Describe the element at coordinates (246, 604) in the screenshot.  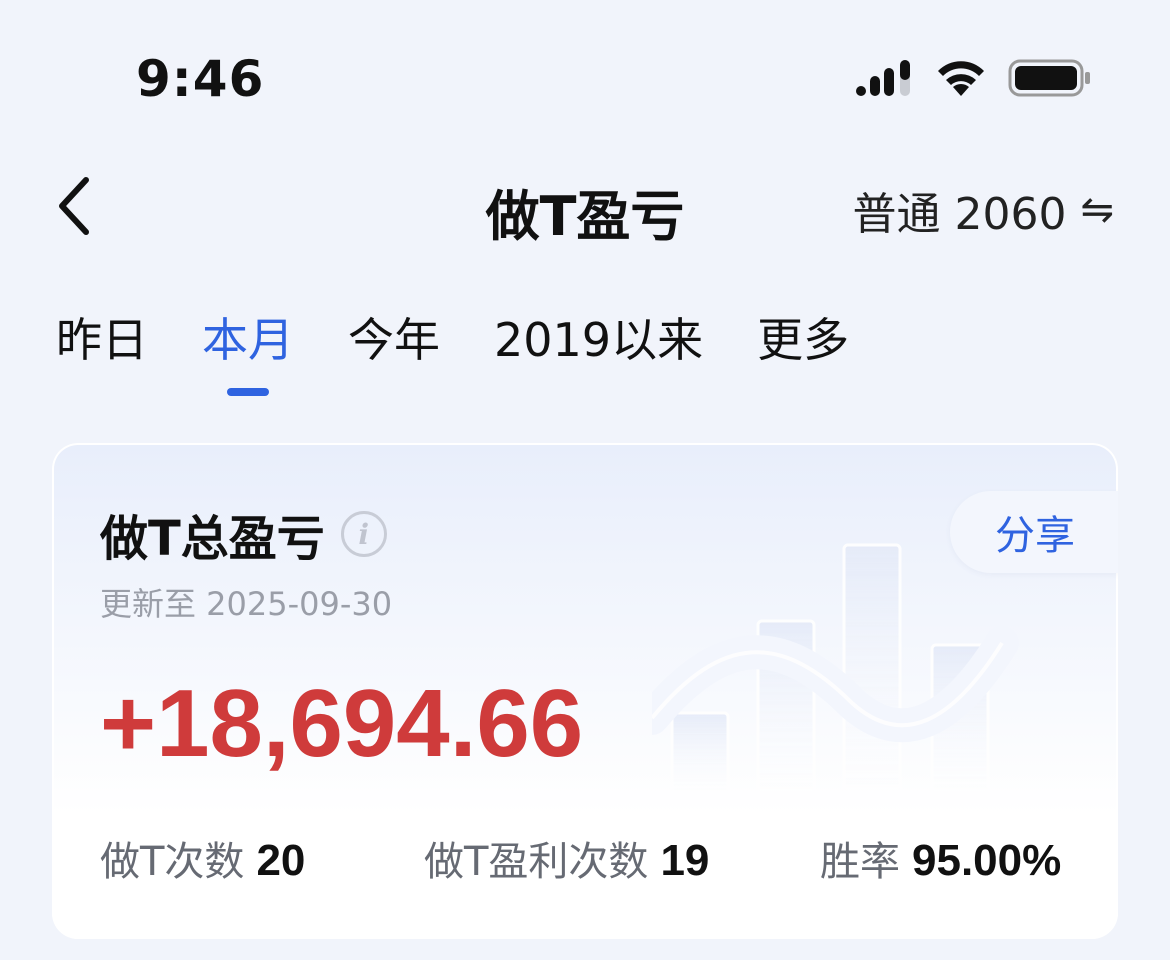
I see `update-date: 更新至 2025-09-30` at that location.